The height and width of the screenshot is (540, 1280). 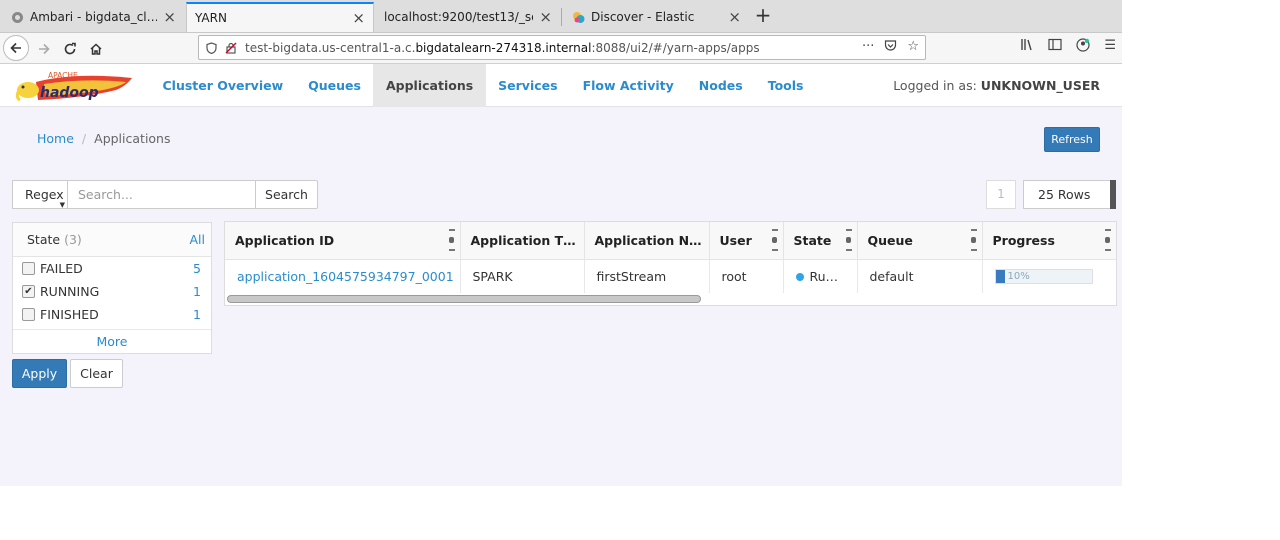 I want to click on sidebar-icon, so click(x=1055, y=47).